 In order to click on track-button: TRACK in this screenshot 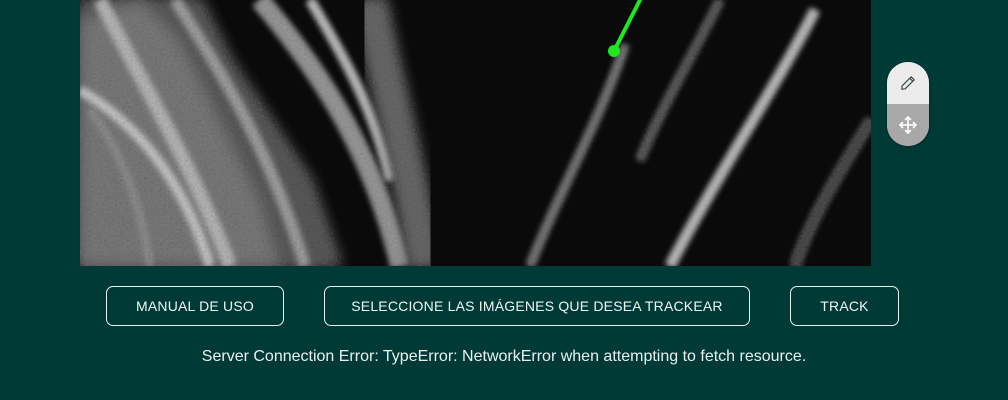, I will do `click(844, 306)`.